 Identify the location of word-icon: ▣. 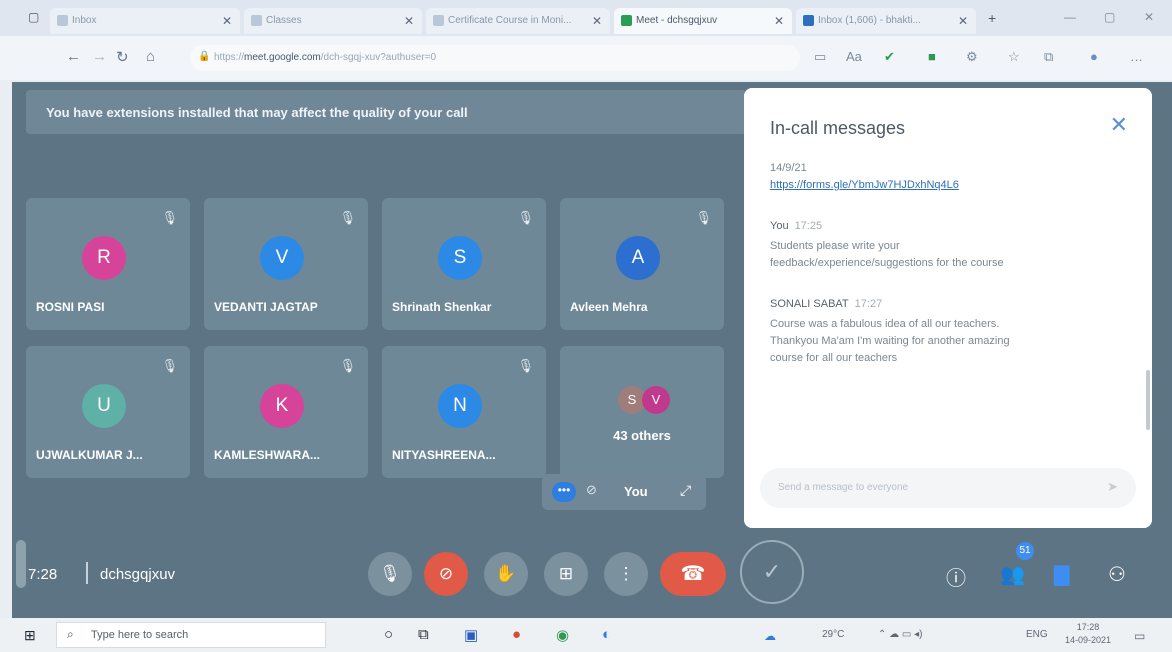
(471, 635).